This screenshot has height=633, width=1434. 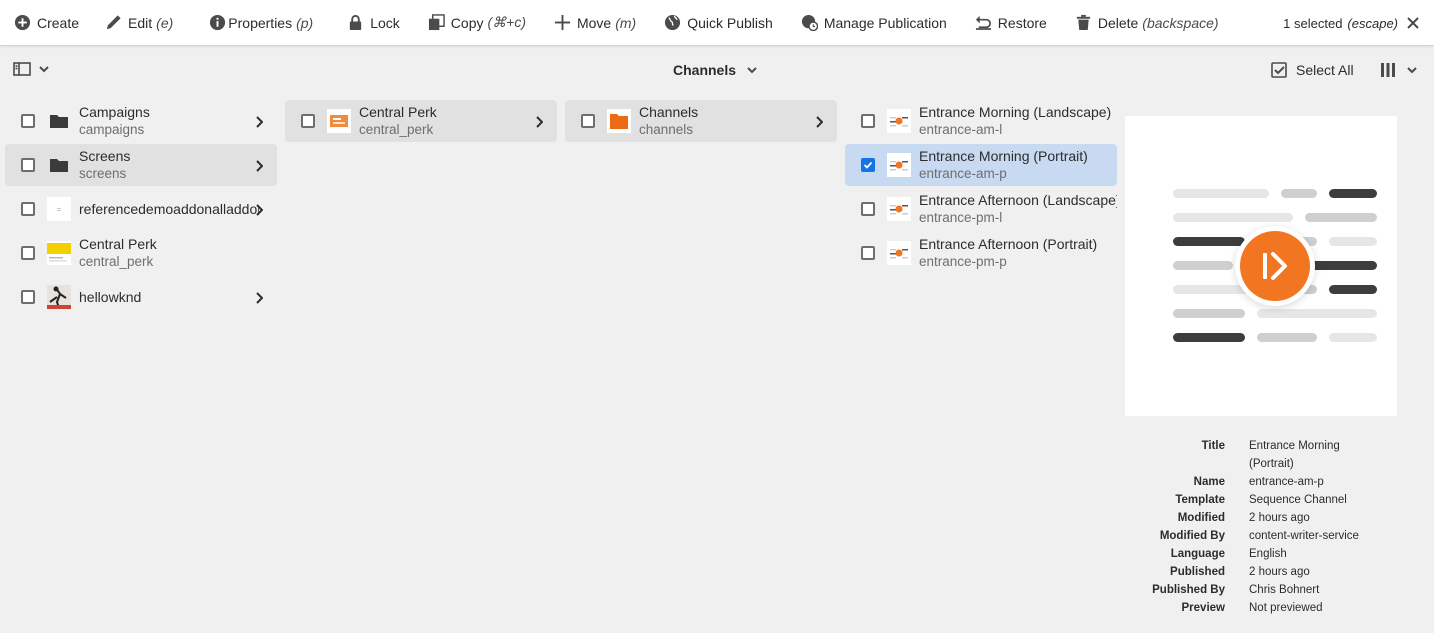 What do you see at coordinates (666, 129) in the screenshot?
I see `item-name: channels` at bounding box center [666, 129].